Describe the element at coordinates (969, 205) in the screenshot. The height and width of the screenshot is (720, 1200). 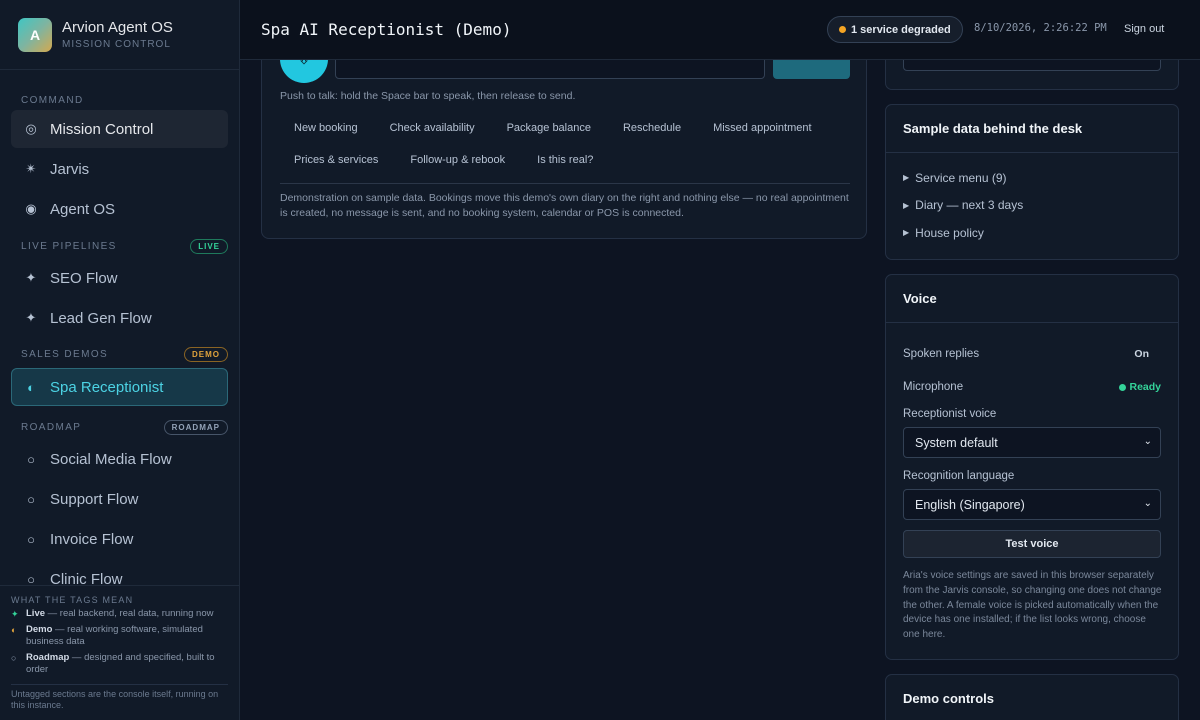
I see `disclosure-label: Diary — next 3 days` at that location.